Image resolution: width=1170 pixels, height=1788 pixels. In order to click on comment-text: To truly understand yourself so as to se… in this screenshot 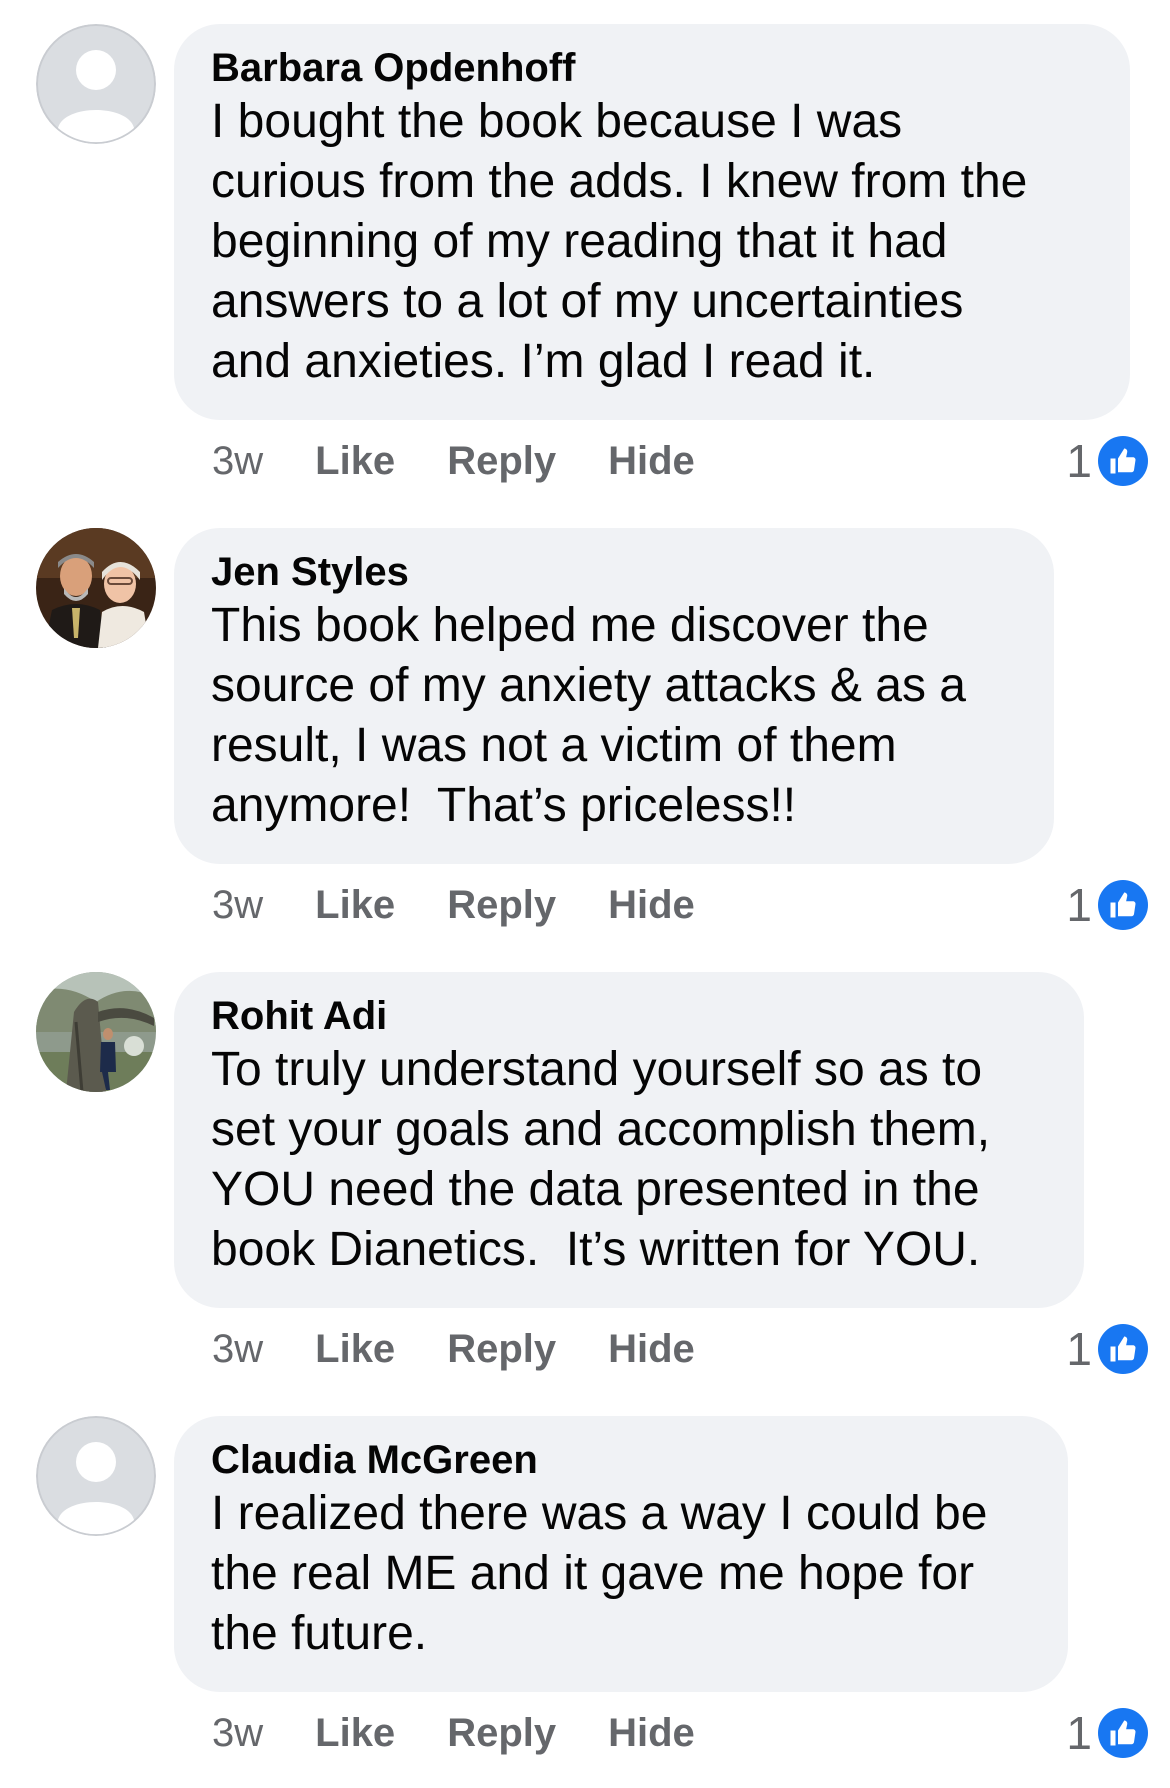, I will do `click(601, 1159)`.